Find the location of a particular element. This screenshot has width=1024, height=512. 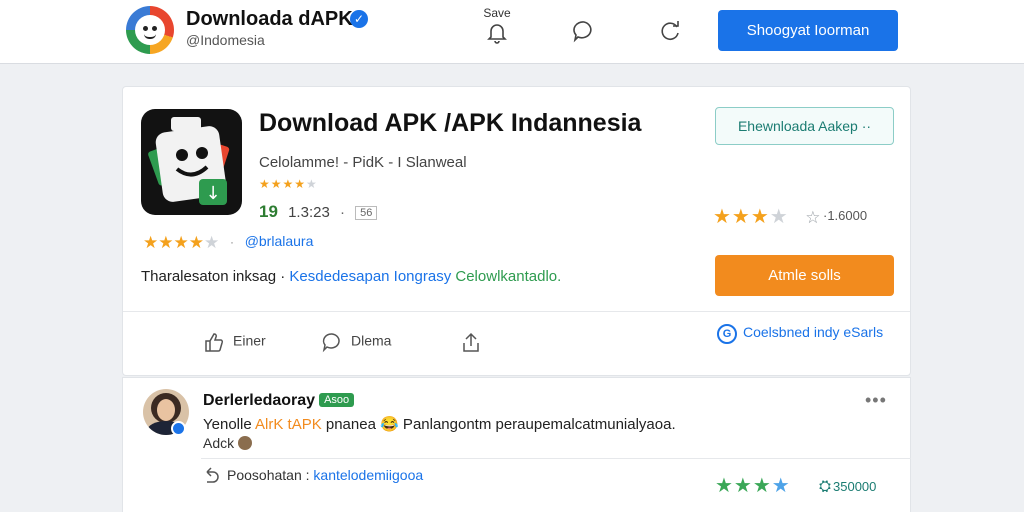

thumbs-up-icon is located at coordinates (214, 342).